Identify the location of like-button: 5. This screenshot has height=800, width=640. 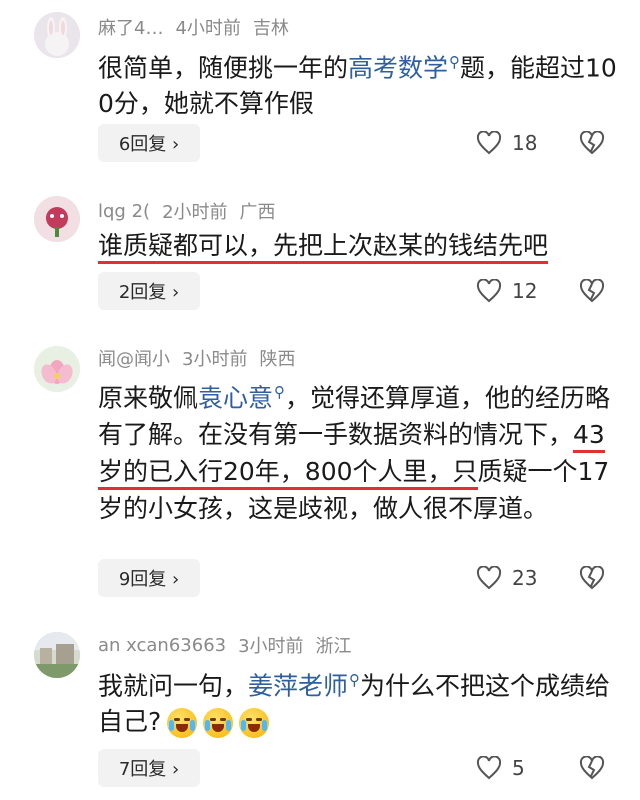
(500, 768).